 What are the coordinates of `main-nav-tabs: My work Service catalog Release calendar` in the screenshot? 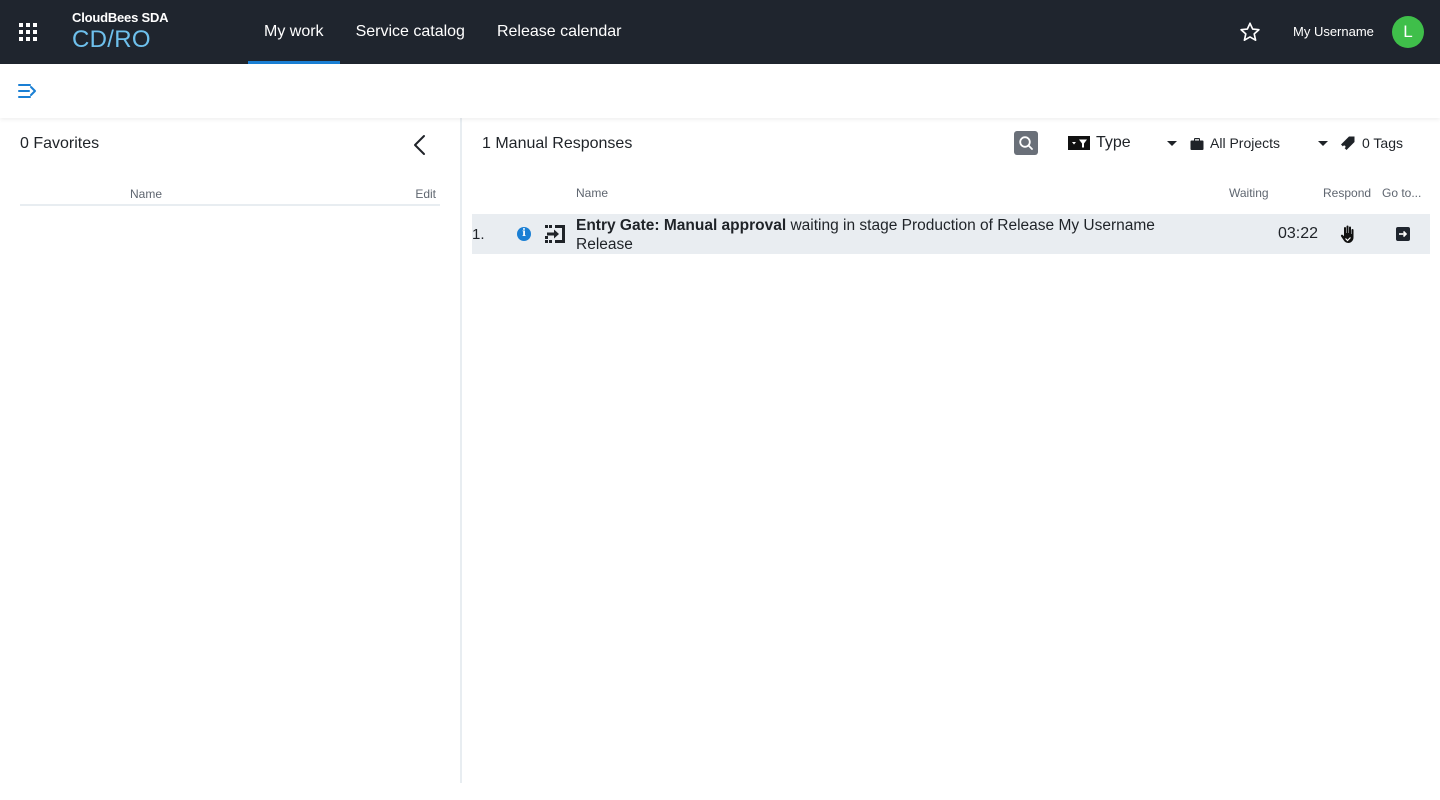 It's located at (442, 32).